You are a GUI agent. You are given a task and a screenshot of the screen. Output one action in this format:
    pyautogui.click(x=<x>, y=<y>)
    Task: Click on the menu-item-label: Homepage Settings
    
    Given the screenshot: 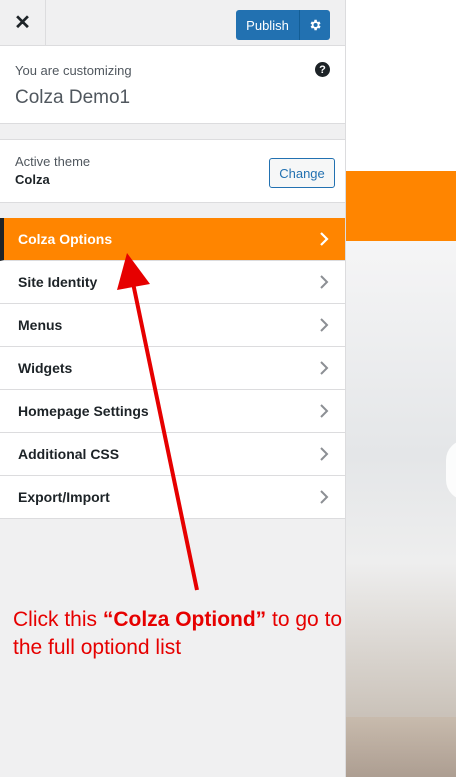 What is the action you would take?
    pyautogui.click(x=83, y=411)
    